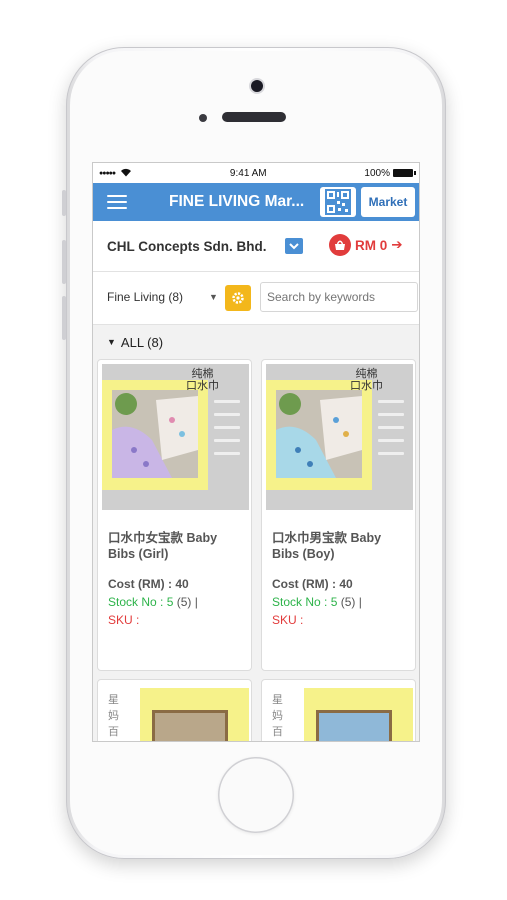  What do you see at coordinates (327, 546) in the screenshot?
I see `product-name: 口水巾男宝款 Baby Bibs (Boy)` at bounding box center [327, 546].